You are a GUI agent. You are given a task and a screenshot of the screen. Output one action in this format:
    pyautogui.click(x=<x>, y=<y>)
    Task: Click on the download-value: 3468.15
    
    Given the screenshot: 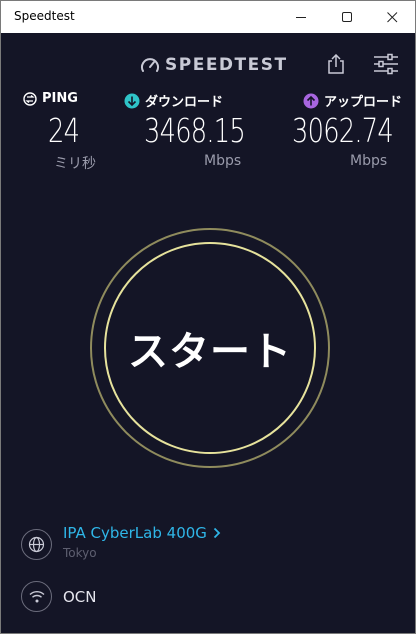 What is the action you would take?
    pyautogui.click(x=195, y=130)
    